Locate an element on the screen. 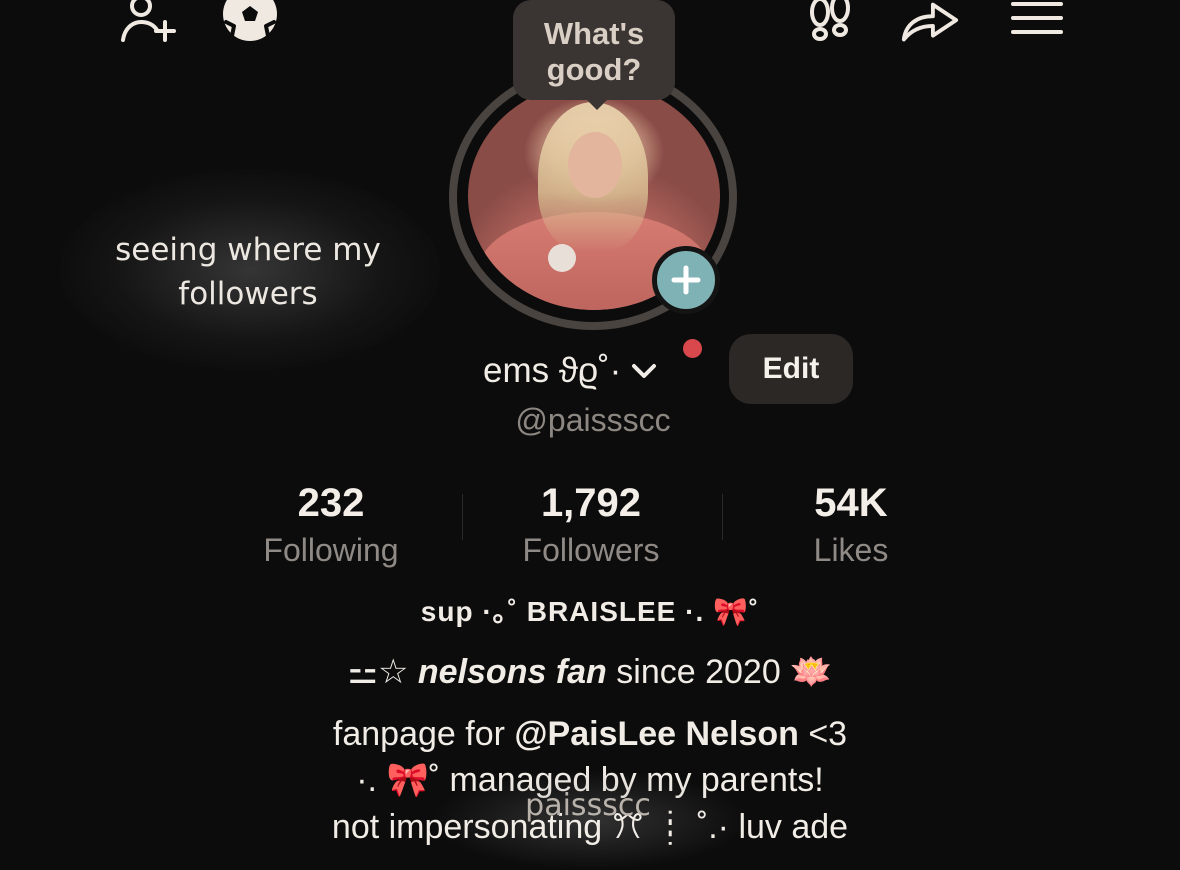 This screenshot has width=1180, height=870. stat-label: Likes is located at coordinates (851, 550).